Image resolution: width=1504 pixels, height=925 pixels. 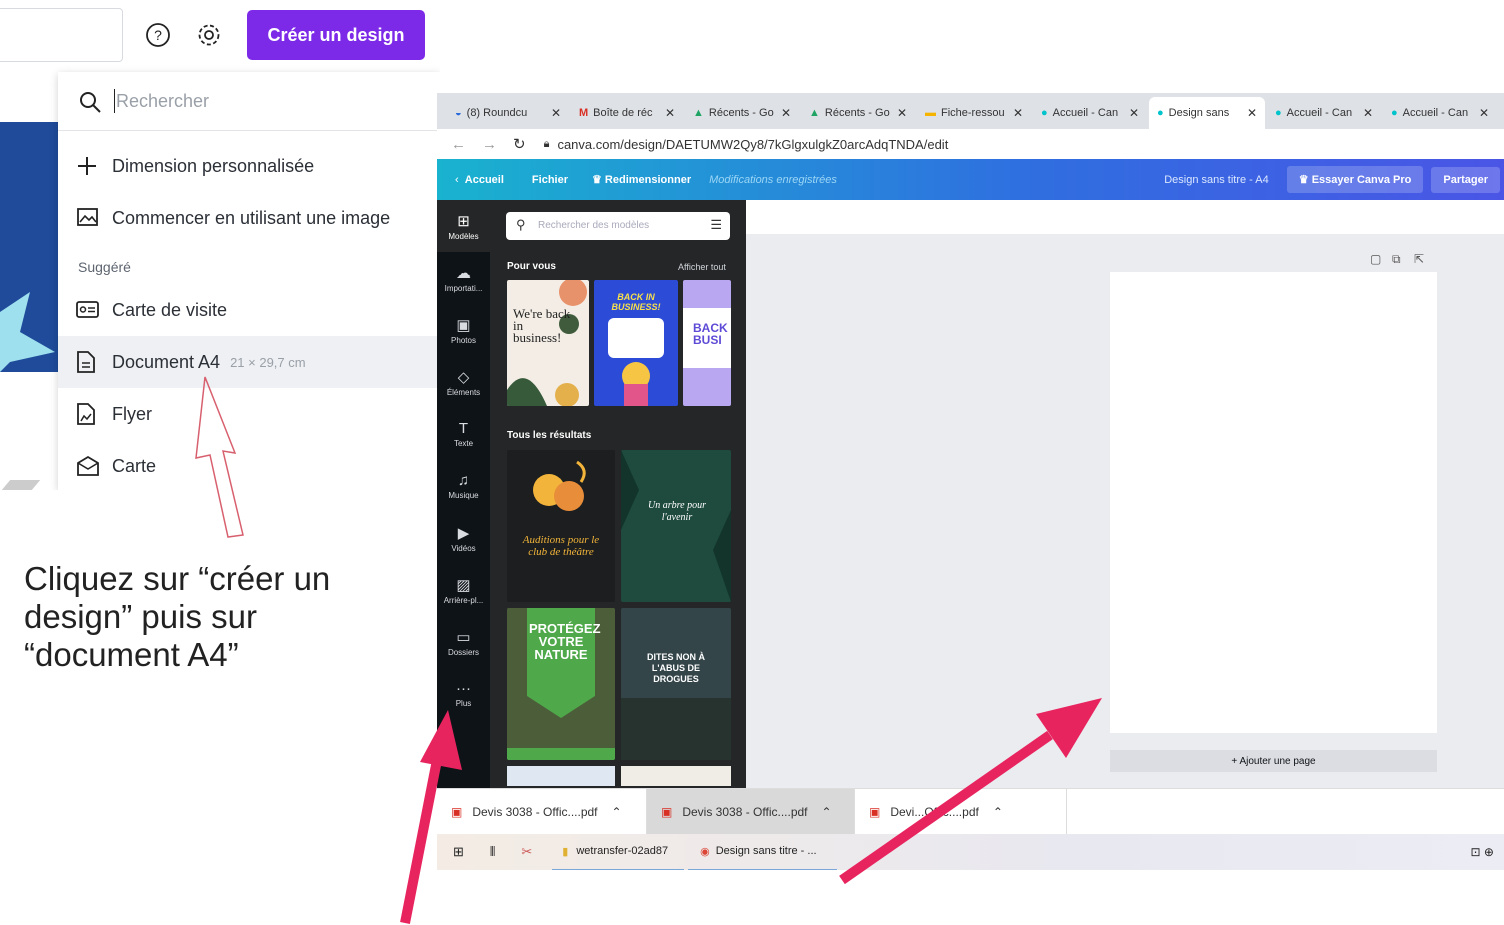 What do you see at coordinates (641, 179) in the screenshot?
I see `resize-menu: ♛ Redimensionner` at bounding box center [641, 179].